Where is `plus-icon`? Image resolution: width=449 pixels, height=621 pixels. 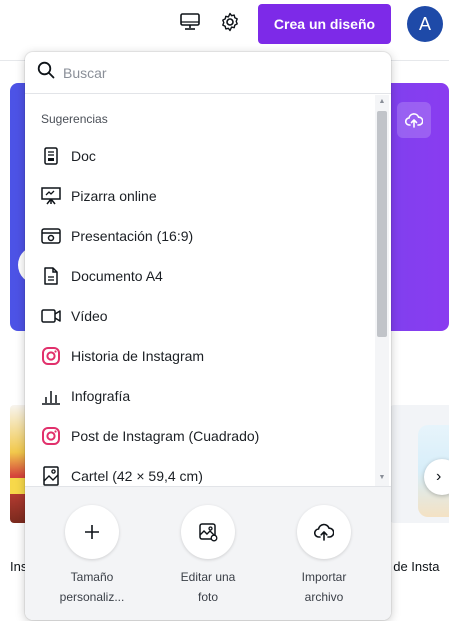 plus-icon is located at coordinates (92, 532).